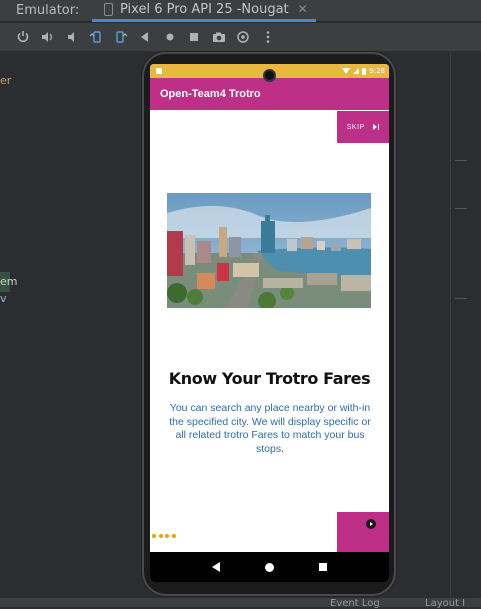 This screenshot has height=609, width=481. I want to click on signal-icon, so click(356, 71).